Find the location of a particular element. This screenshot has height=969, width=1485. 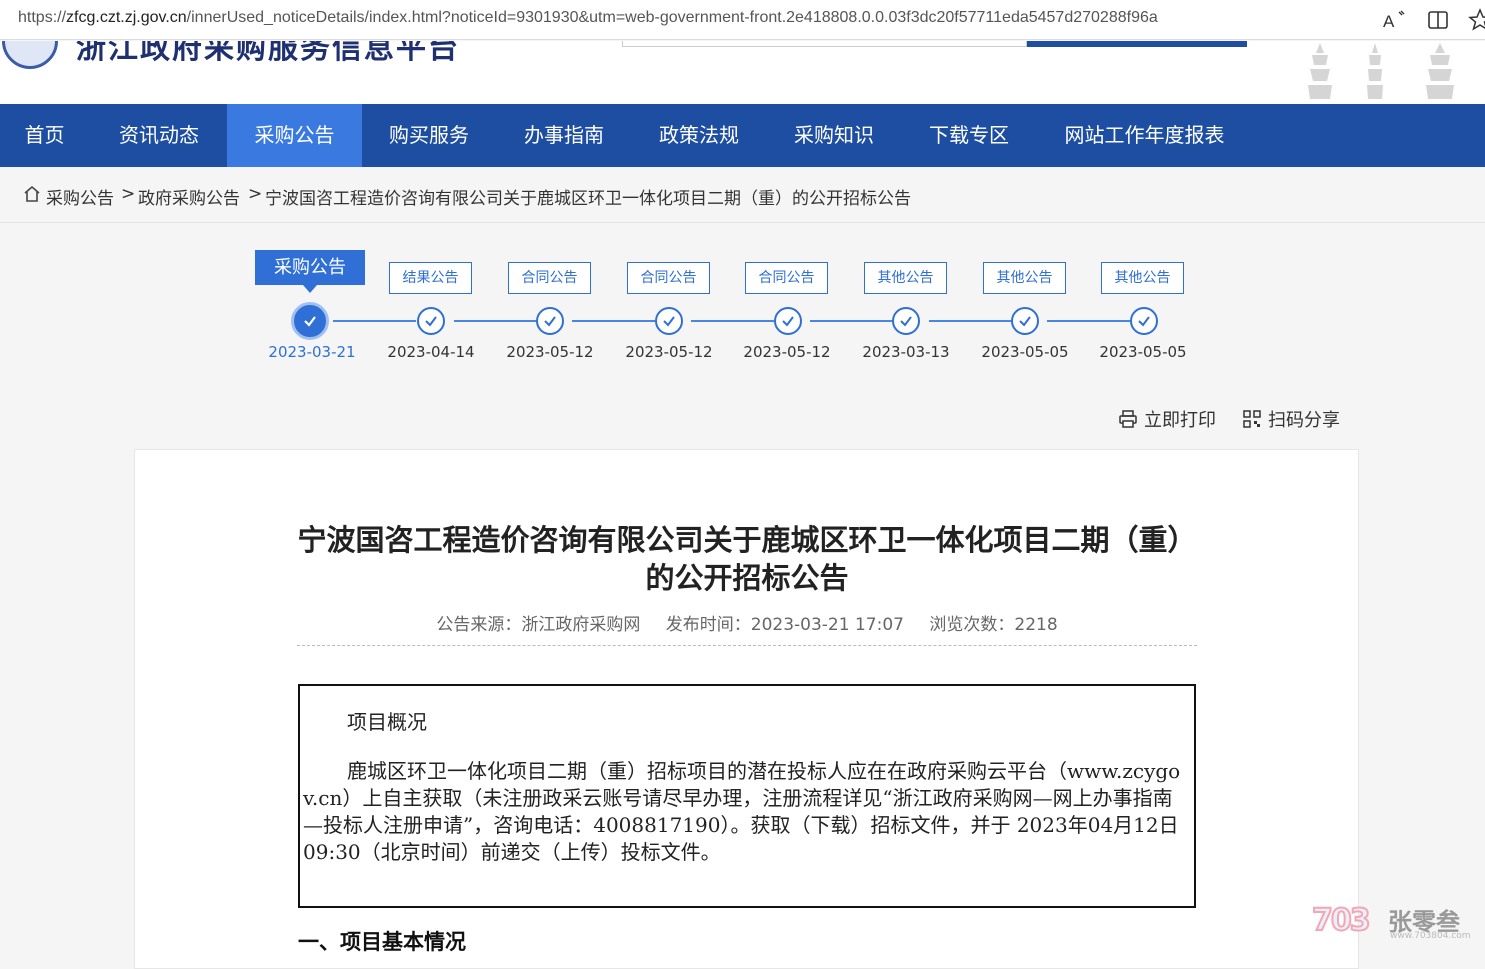

qr-share-button: 扫码分享 is located at coordinates (1291, 419).